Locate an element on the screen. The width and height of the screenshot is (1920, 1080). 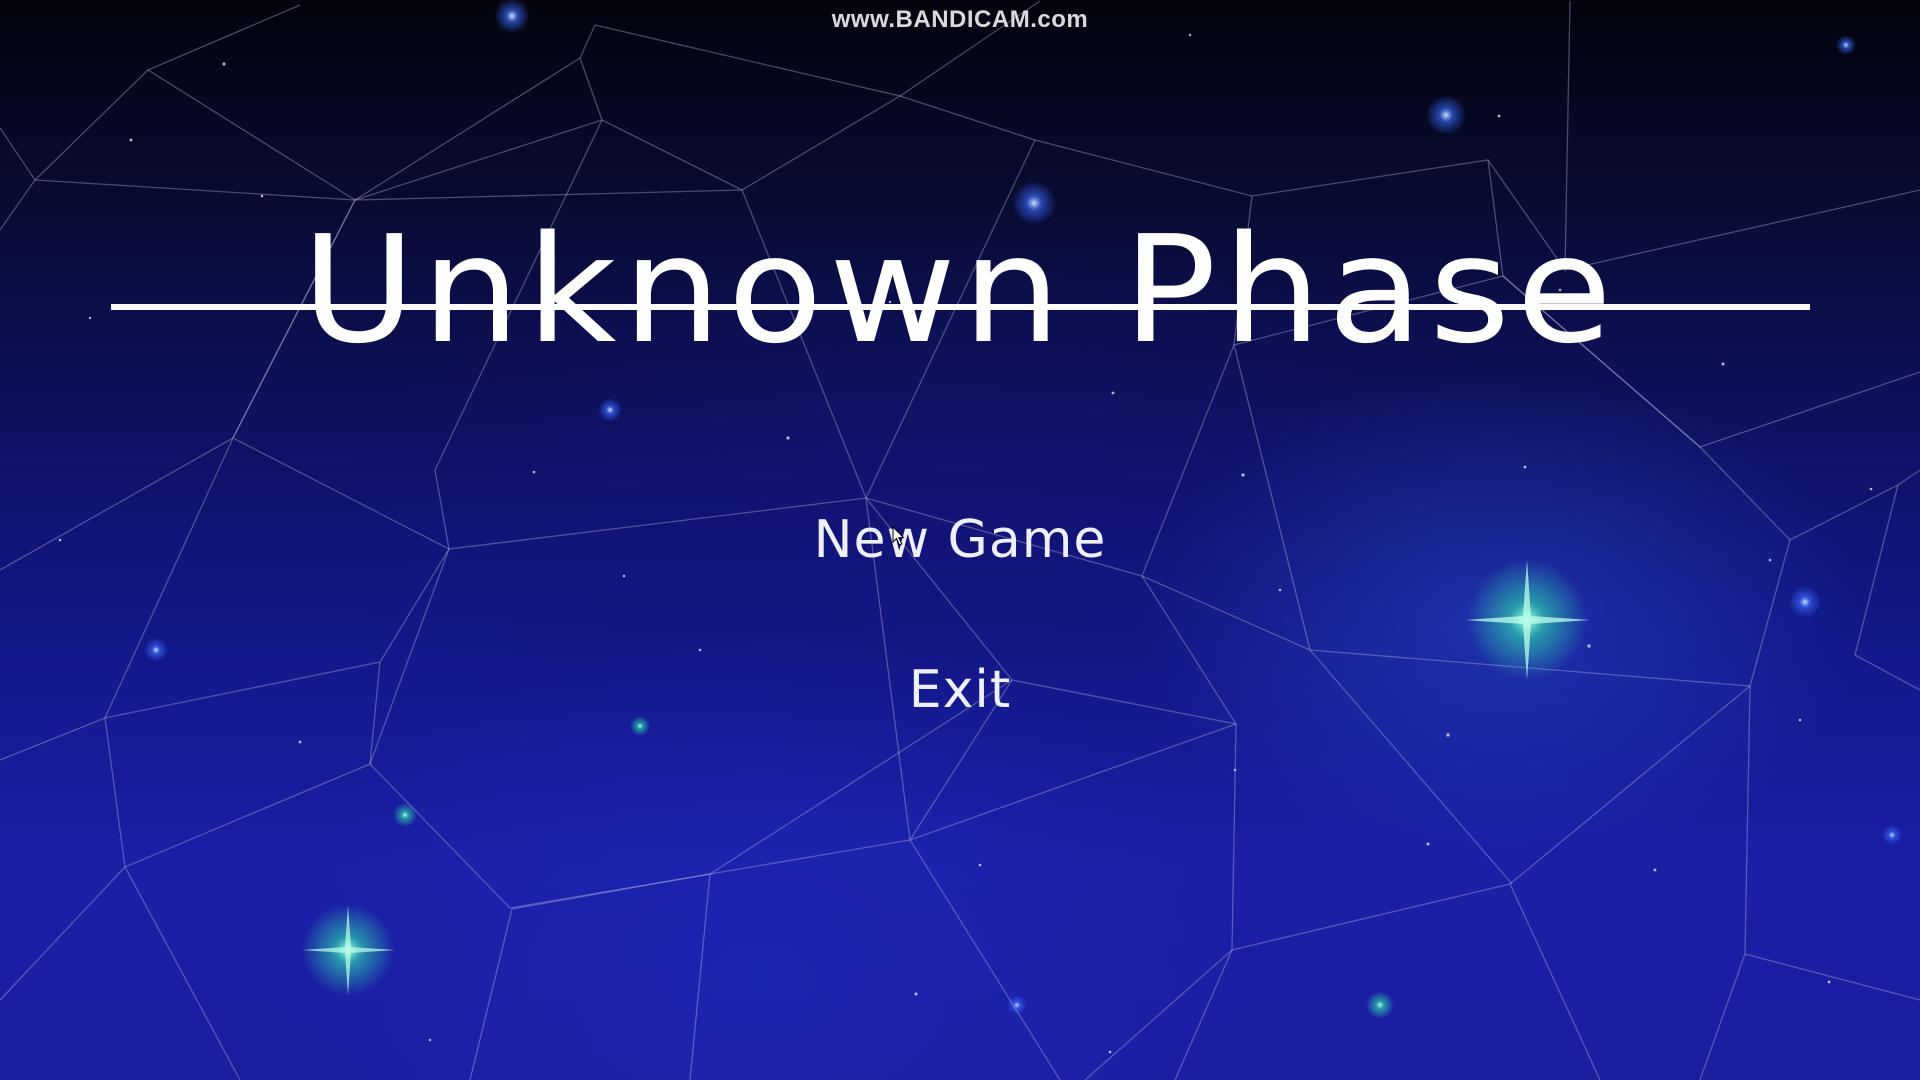
mouse-cursor-icon is located at coordinates (898, 536).